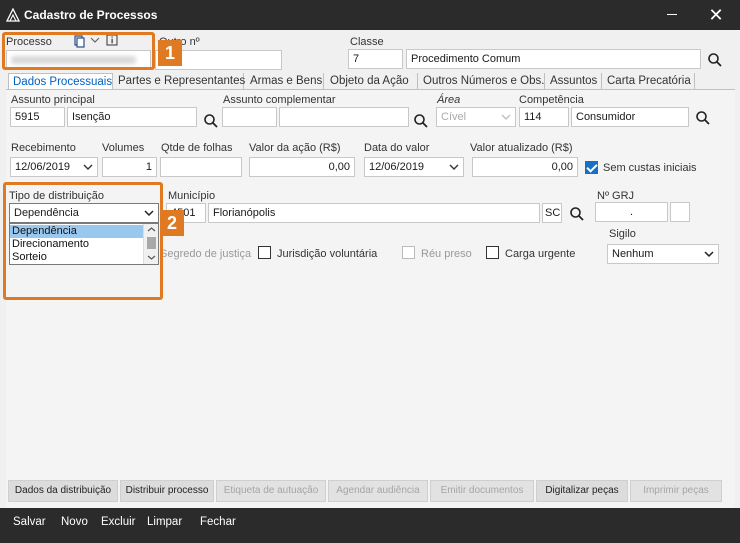 The image size is (740, 543). What do you see at coordinates (591, 167) in the screenshot?
I see `sem-custas-checkbox` at bounding box center [591, 167].